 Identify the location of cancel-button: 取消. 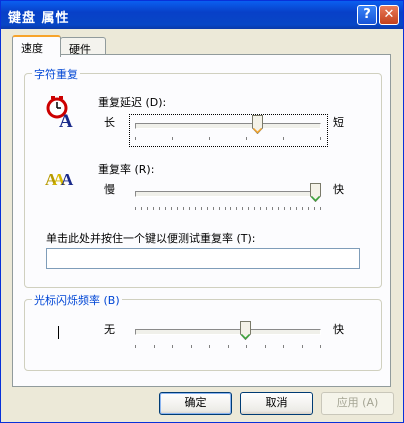
(276, 403).